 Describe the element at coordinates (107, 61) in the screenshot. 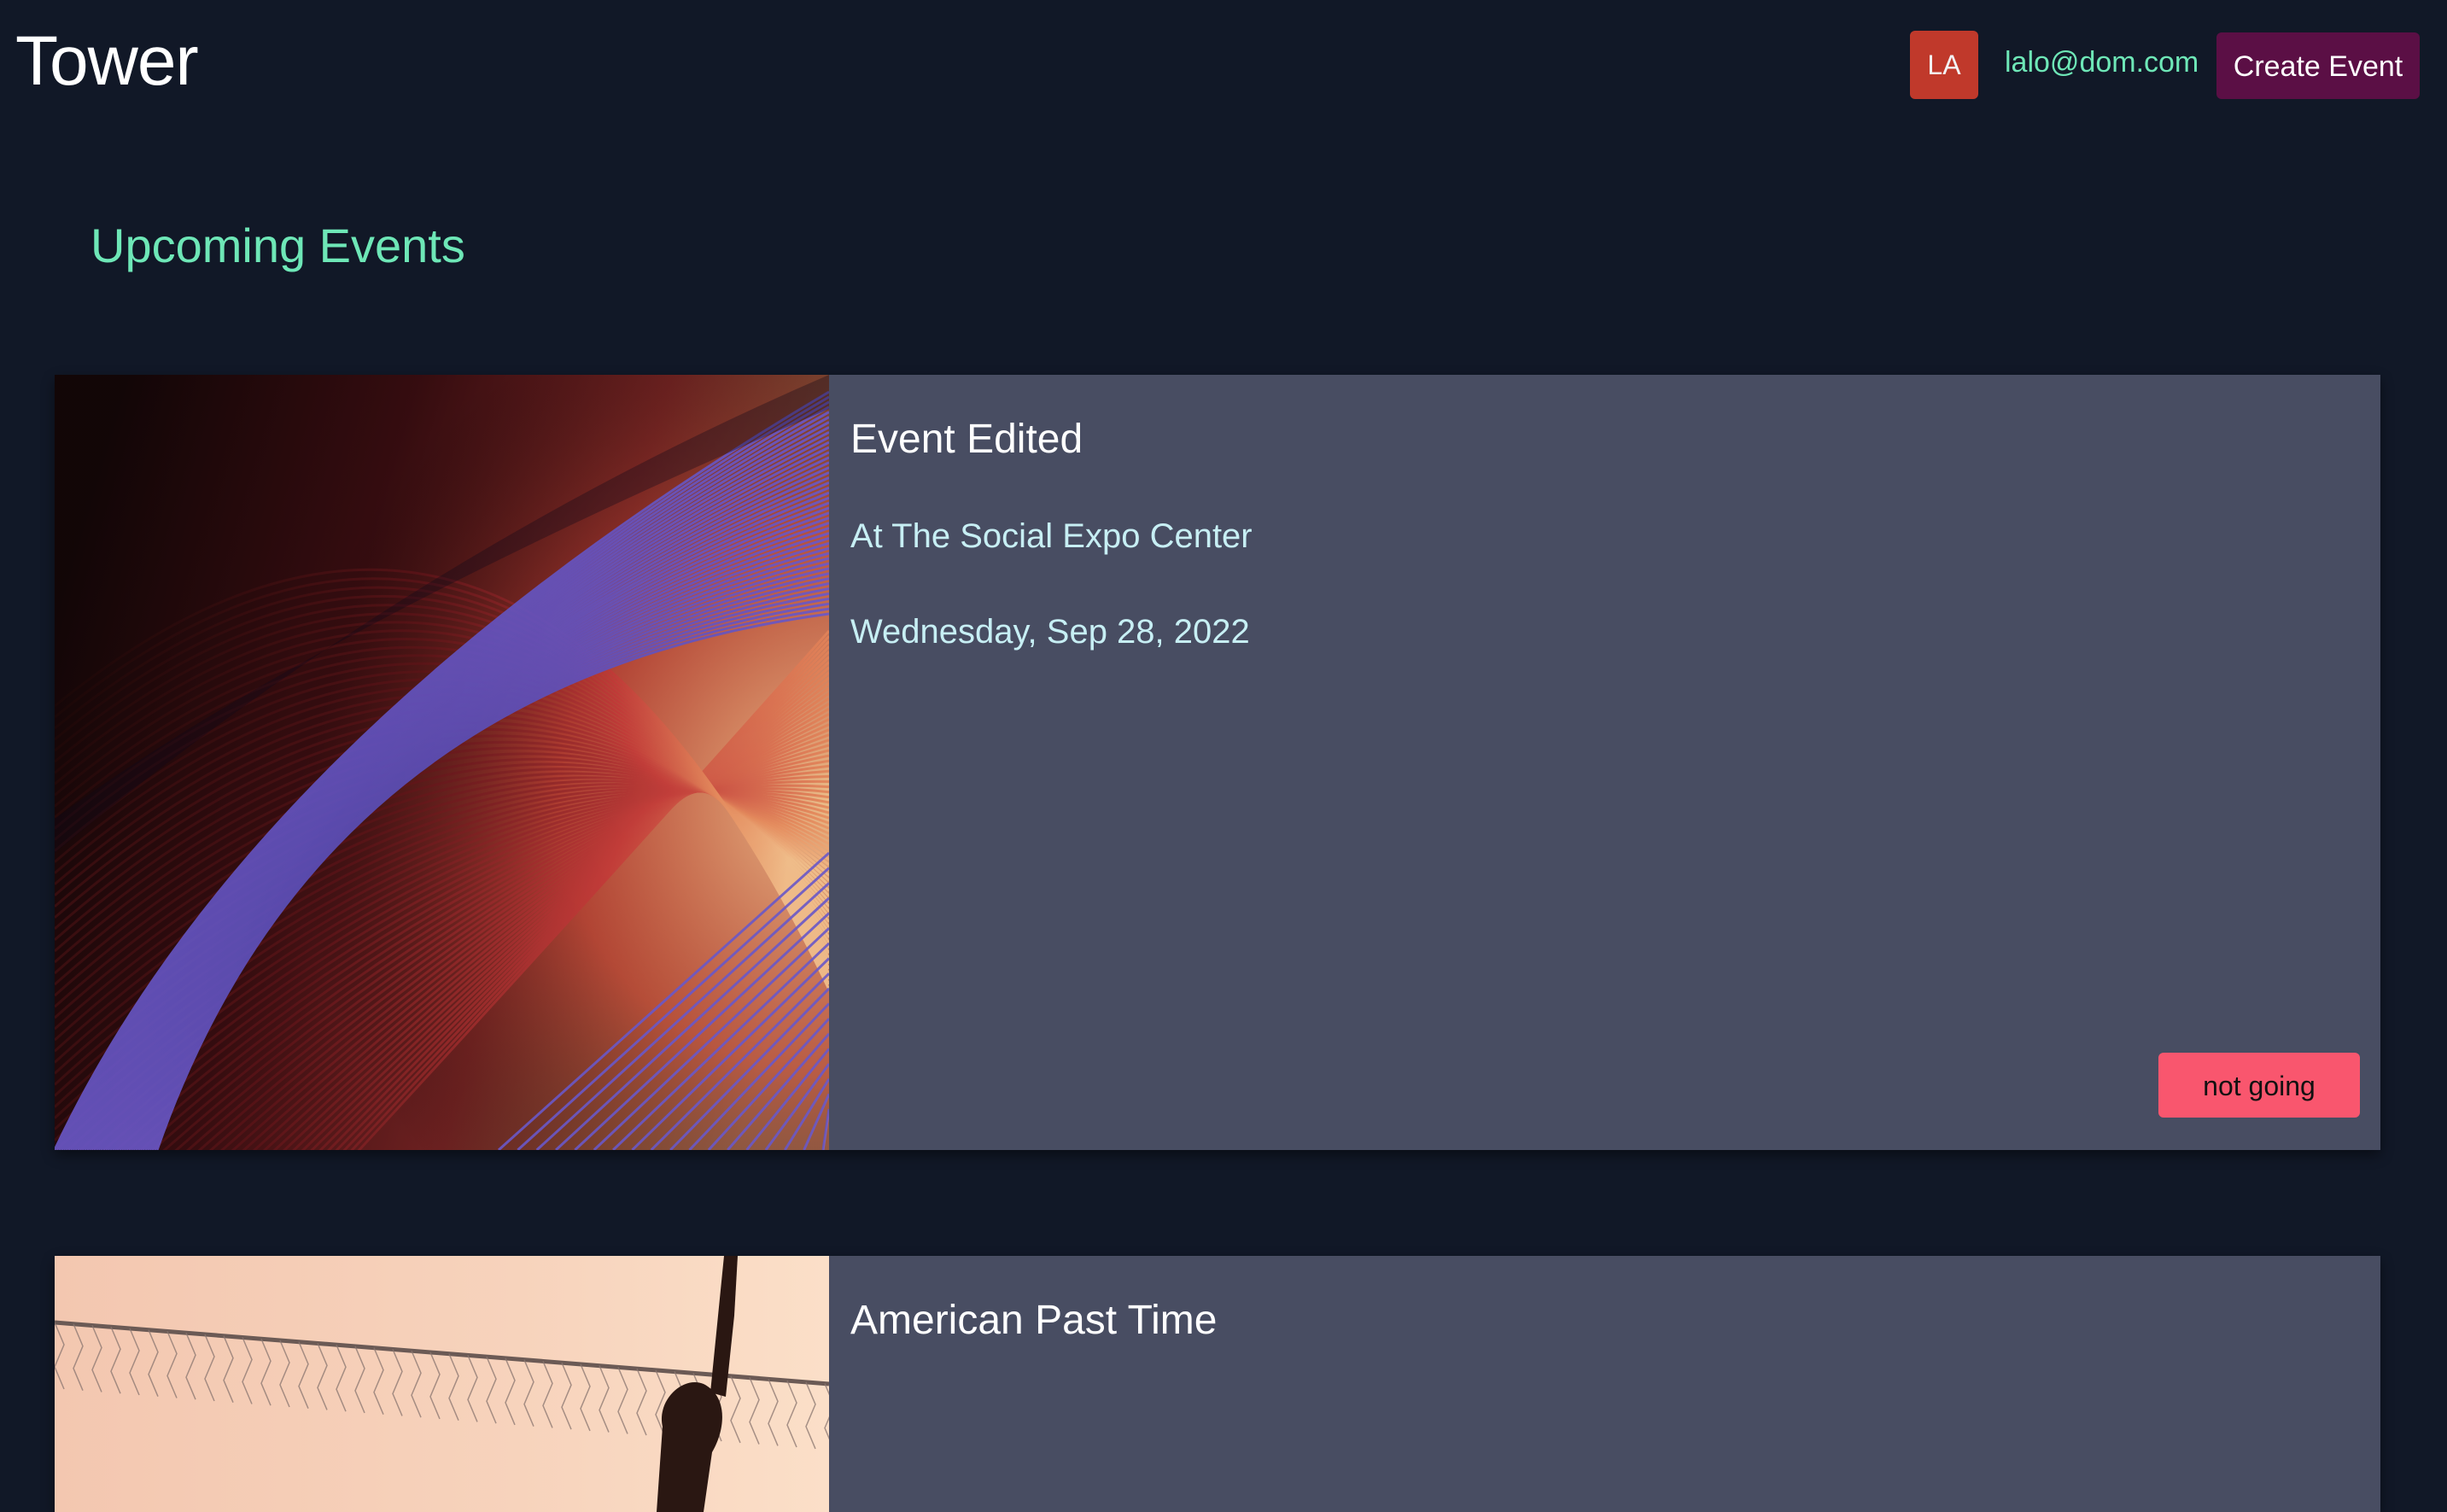

I see `brand-logo: Tower` at that location.